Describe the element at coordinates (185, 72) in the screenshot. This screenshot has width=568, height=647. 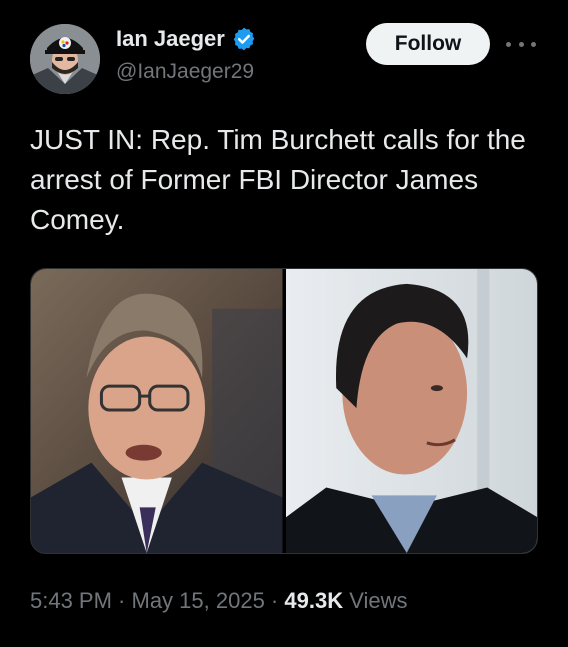
I see `author-handle: @IanJaeger29` at that location.